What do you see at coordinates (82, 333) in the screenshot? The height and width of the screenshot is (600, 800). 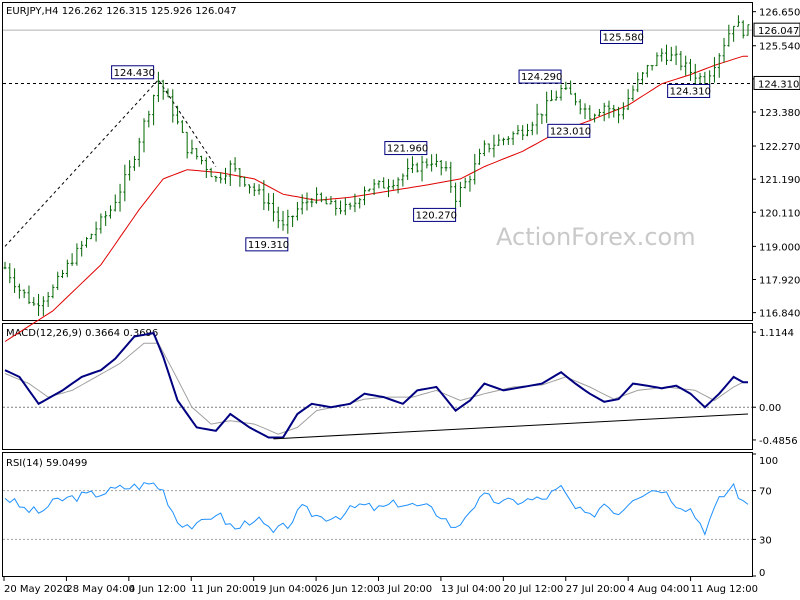 I see `macd-title: MACD(12,26,9) 0.3664 0.3696` at bounding box center [82, 333].